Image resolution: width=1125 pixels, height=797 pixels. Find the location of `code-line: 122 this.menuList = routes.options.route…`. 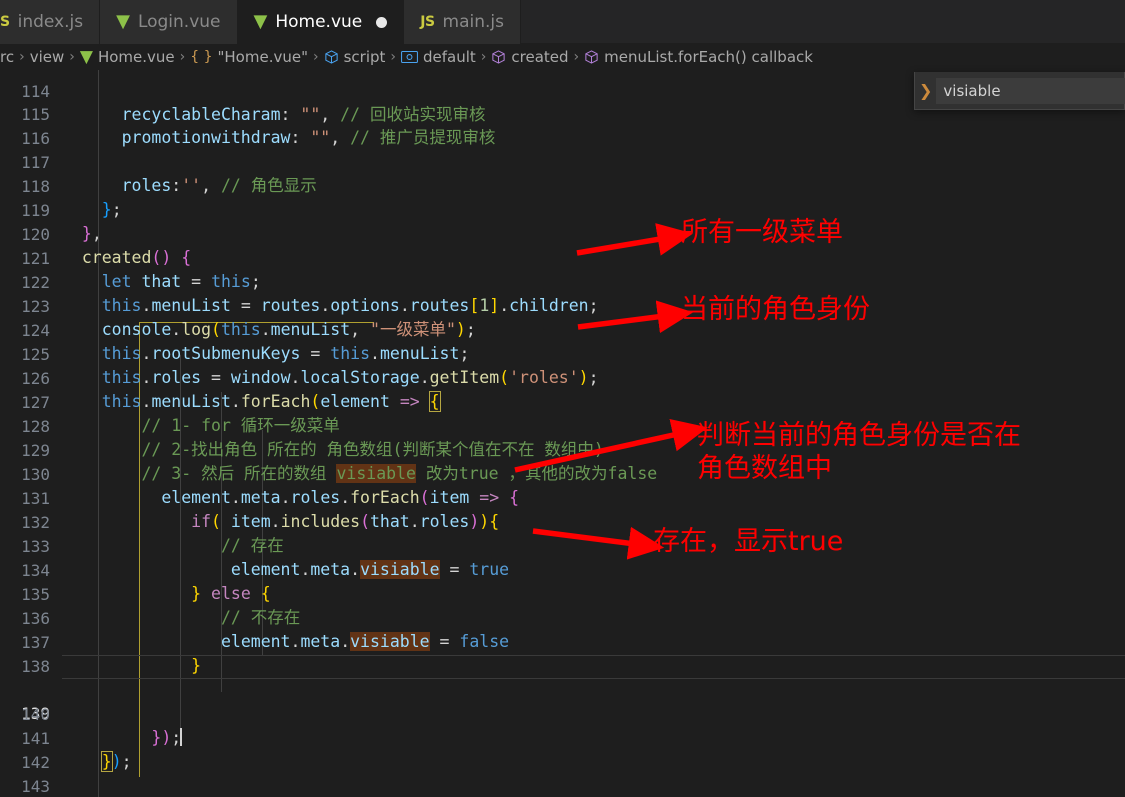

code-line: 122 this.menuList = routes.options.route… is located at coordinates (562, 281).